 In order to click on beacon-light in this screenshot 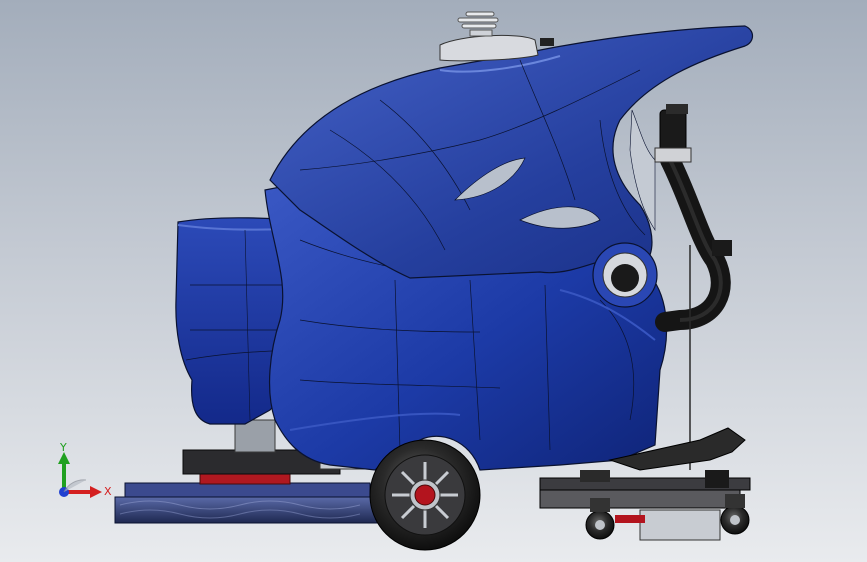, I will do `click(496, 36)`.